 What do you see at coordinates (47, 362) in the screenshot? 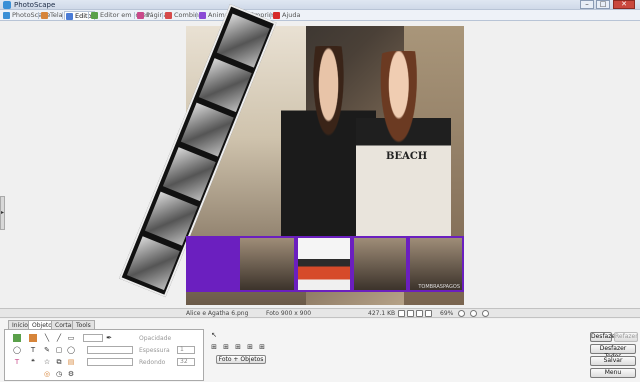
I see `star-tool-icon: ☆` at bounding box center [47, 362].